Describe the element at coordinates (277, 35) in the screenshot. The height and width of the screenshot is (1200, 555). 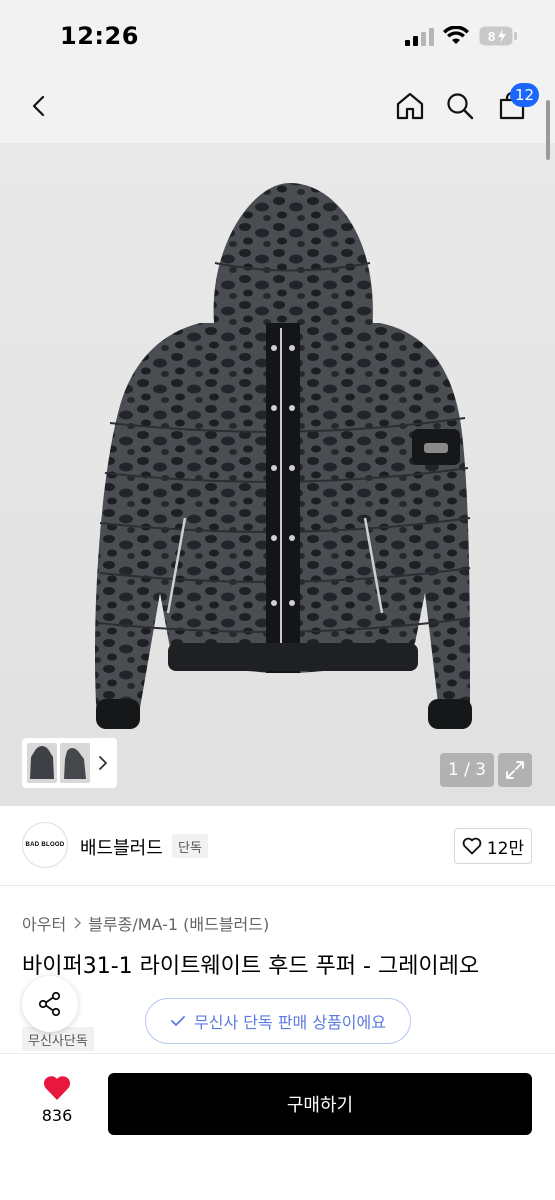
I see `status-bar: 12:26 8` at that location.